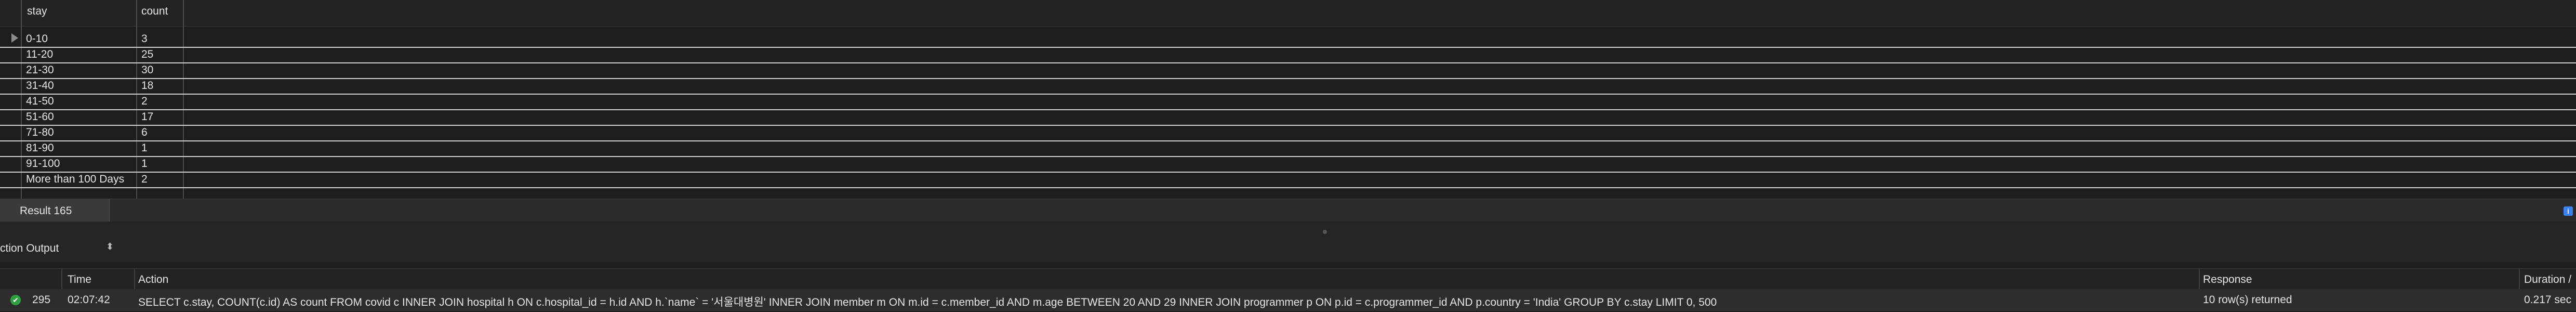  What do you see at coordinates (40, 117) in the screenshot?
I see `cell-stay: 51-60` at bounding box center [40, 117].